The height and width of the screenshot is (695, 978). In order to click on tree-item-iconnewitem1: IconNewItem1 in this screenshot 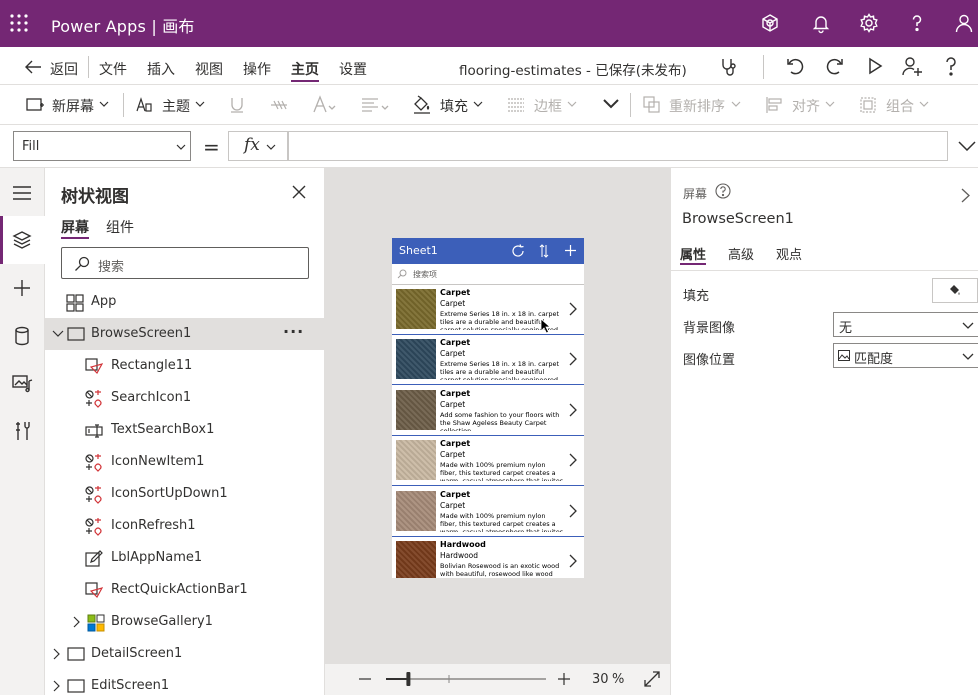, I will do `click(185, 462)`.